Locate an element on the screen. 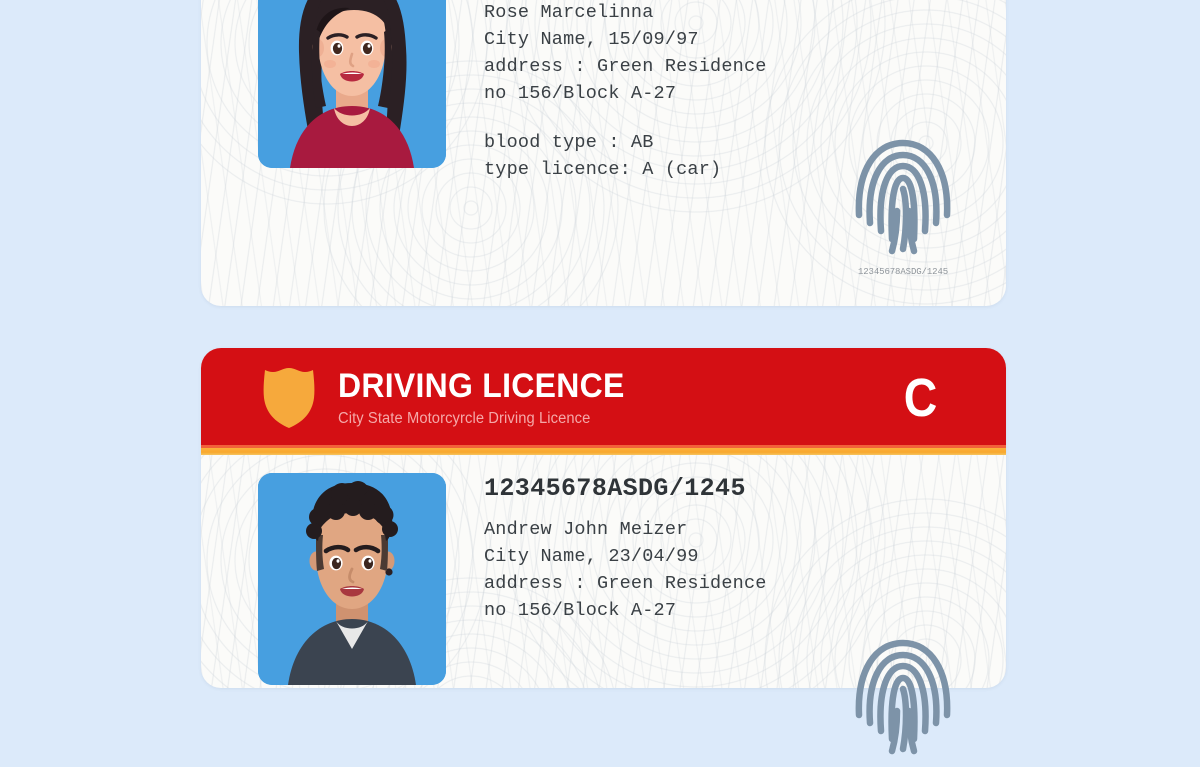 The height and width of the screenshot is (767, 1200). city-and-birthdate: City Name, 23/04/99 is located at coordinates (591, 556).